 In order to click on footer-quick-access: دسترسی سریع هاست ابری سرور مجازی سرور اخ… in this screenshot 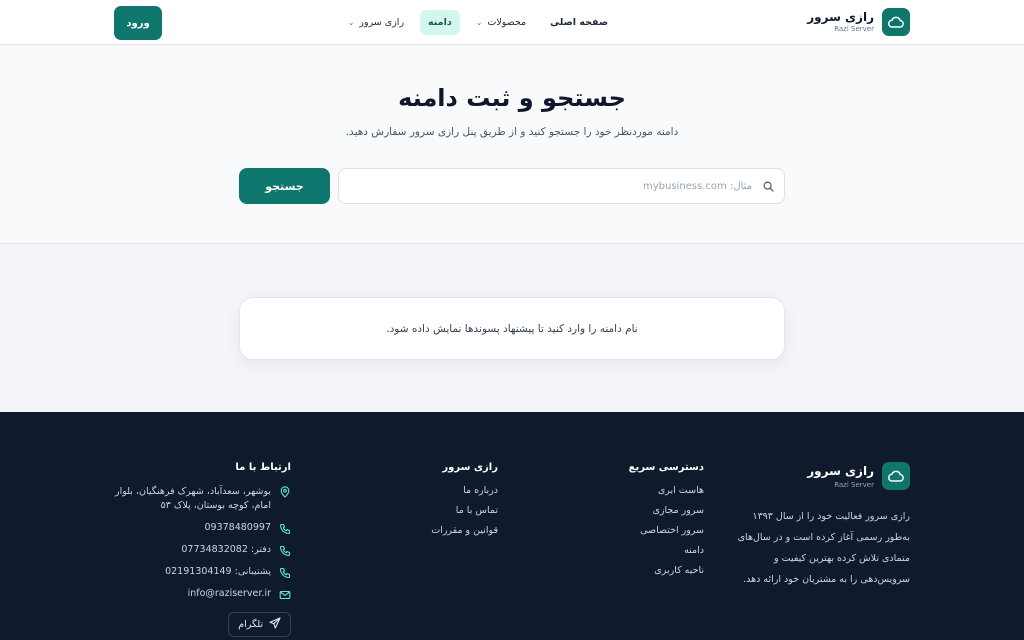, I will do `click(666, 523)`.